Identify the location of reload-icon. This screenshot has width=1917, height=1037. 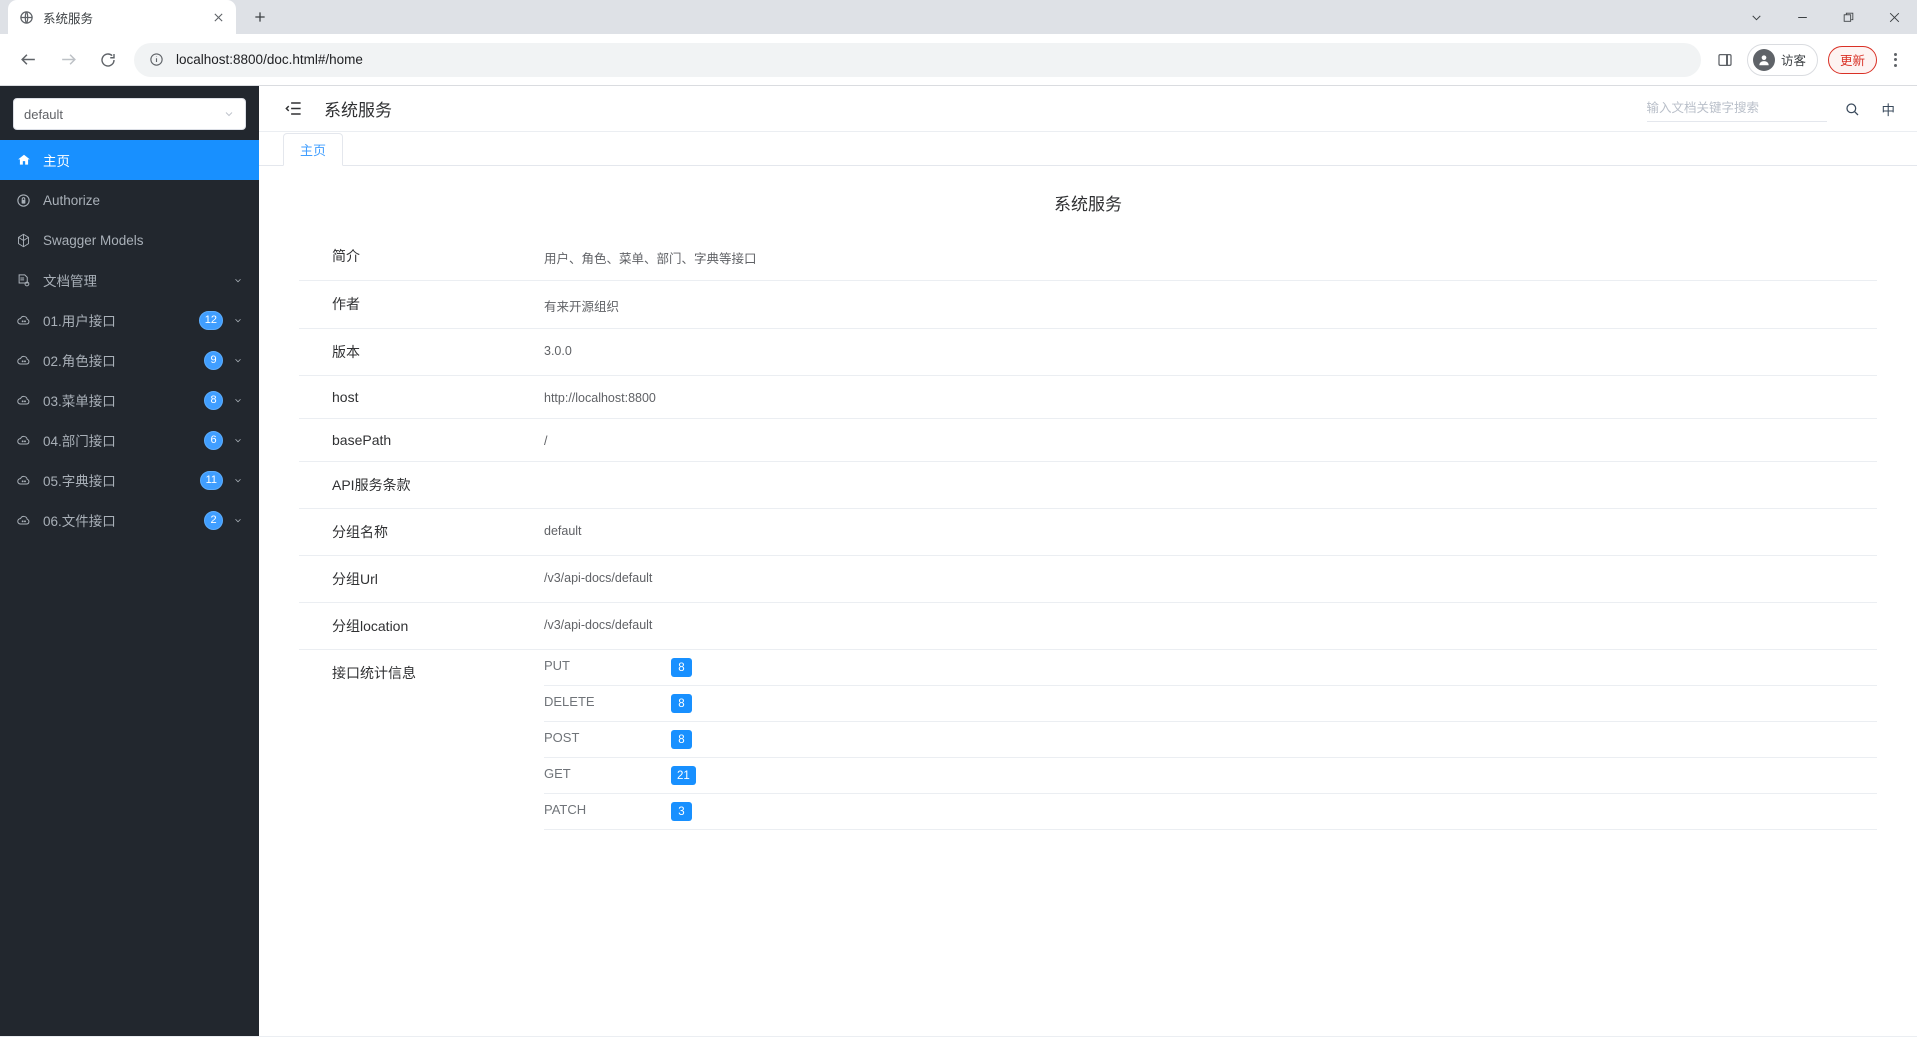
(108, 60).